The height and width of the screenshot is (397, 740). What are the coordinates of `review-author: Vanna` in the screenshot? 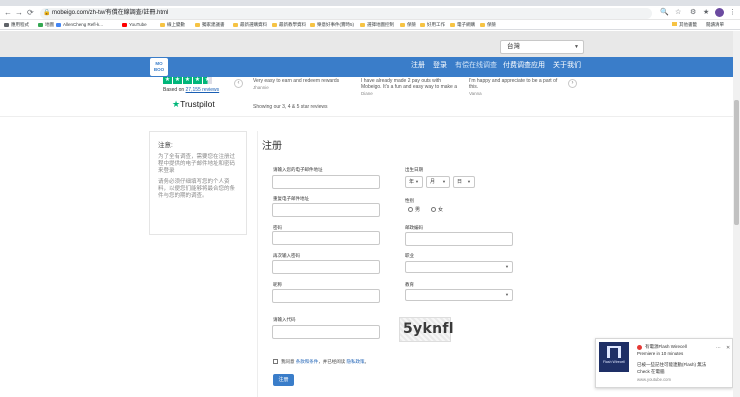 It's located at (475, 93).